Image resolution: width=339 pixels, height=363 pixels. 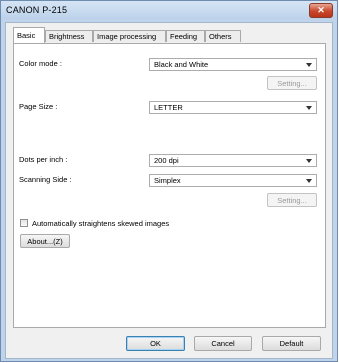 I want to click on title-bar: CANON P-215 ✕, so click(x=169, y=10).